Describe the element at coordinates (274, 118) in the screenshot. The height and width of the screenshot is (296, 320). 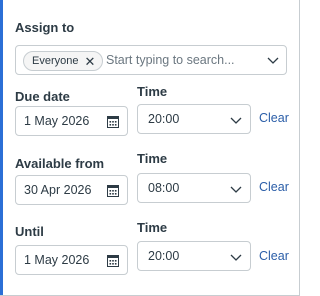
I see `due-clear-link: Clear` at that location.